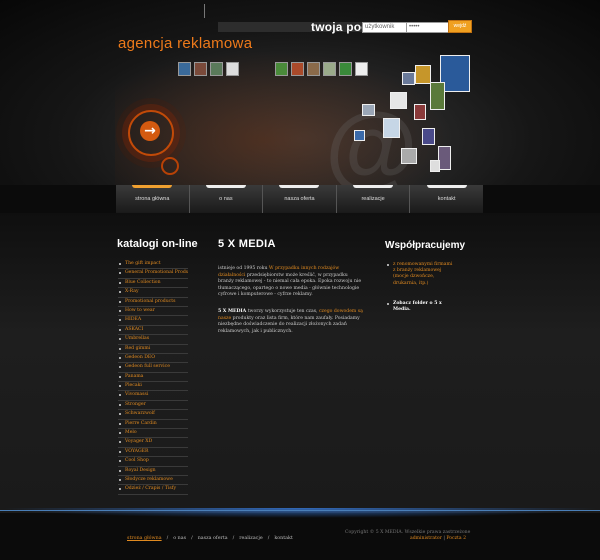  What do you see at coordinates (153, 312) in the screenshot?
I see `catalog-item: How to wear` at bounding box center [153, 312].